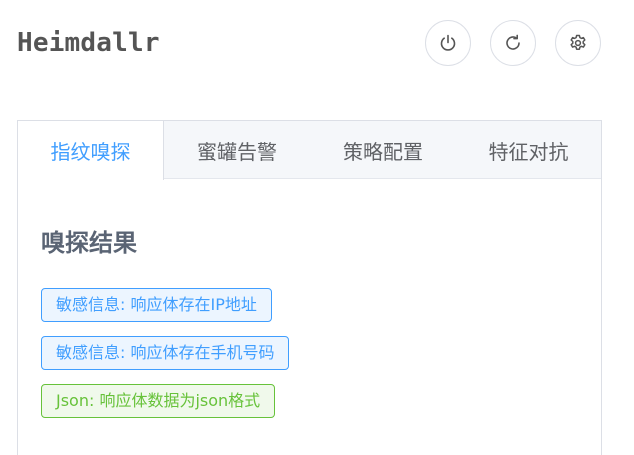 Image resolution: width=634 pixels, height=455 pixels. I want to click on refresh-icon, so click(513, 43).